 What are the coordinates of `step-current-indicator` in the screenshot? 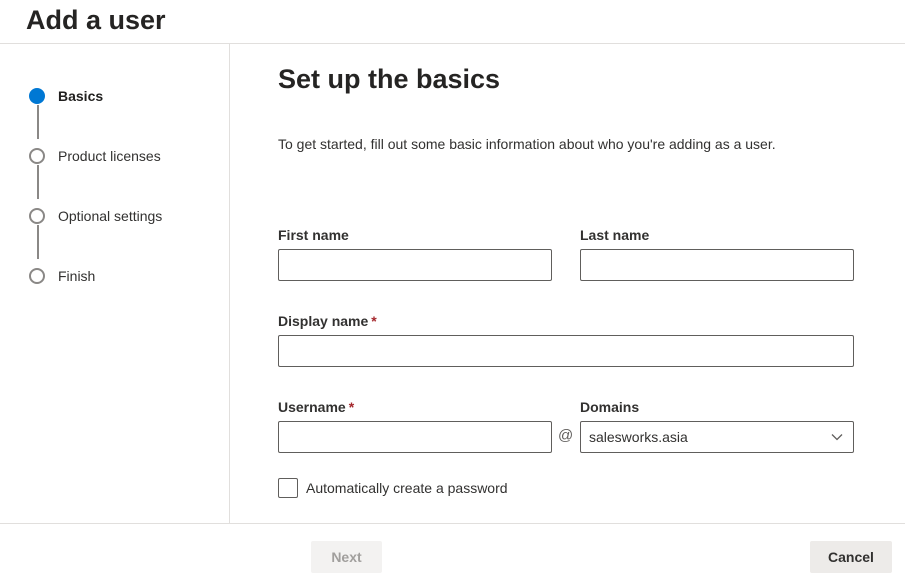 It's located at (37, 96).